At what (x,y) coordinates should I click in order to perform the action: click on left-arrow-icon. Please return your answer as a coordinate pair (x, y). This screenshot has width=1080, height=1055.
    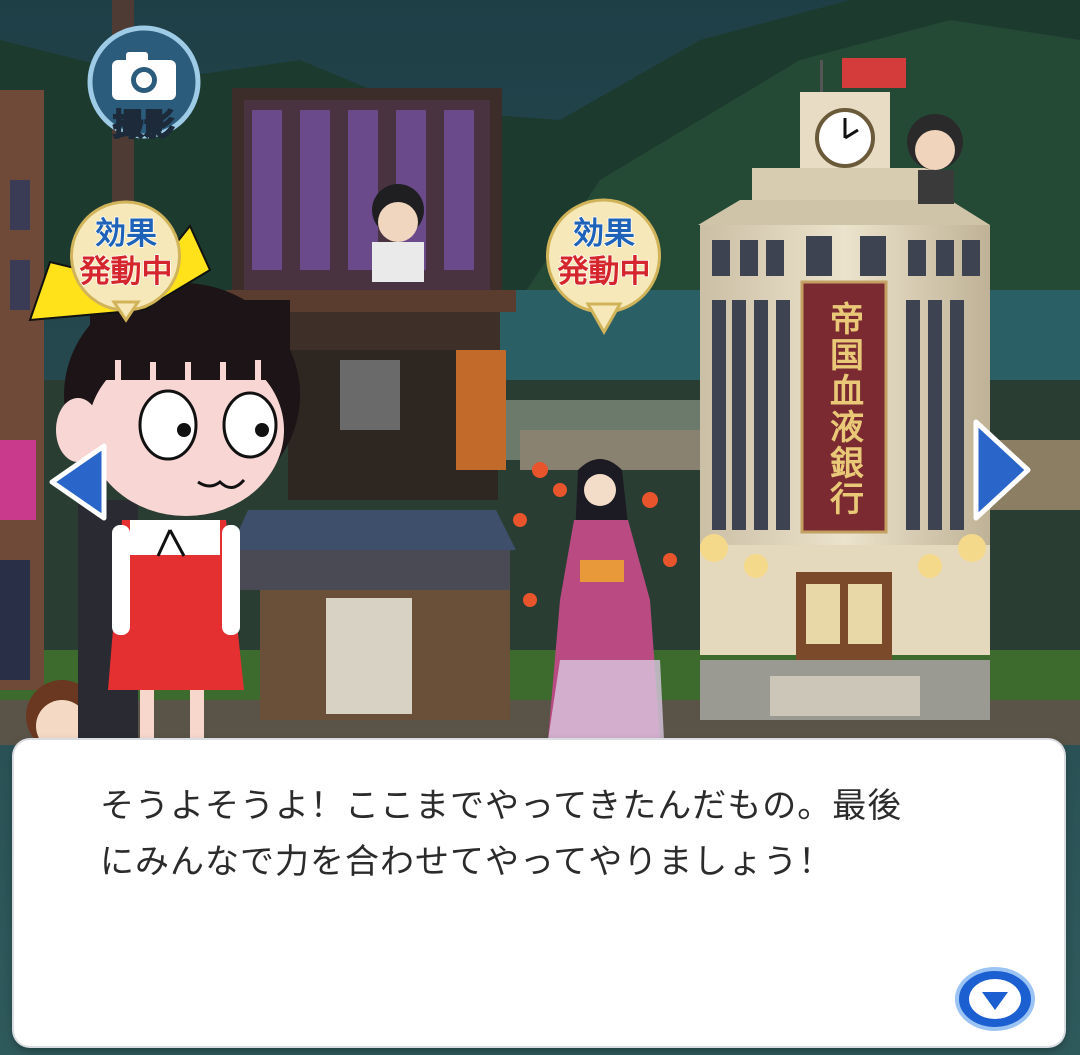
    Looking at the image, I should click on (78, 482).